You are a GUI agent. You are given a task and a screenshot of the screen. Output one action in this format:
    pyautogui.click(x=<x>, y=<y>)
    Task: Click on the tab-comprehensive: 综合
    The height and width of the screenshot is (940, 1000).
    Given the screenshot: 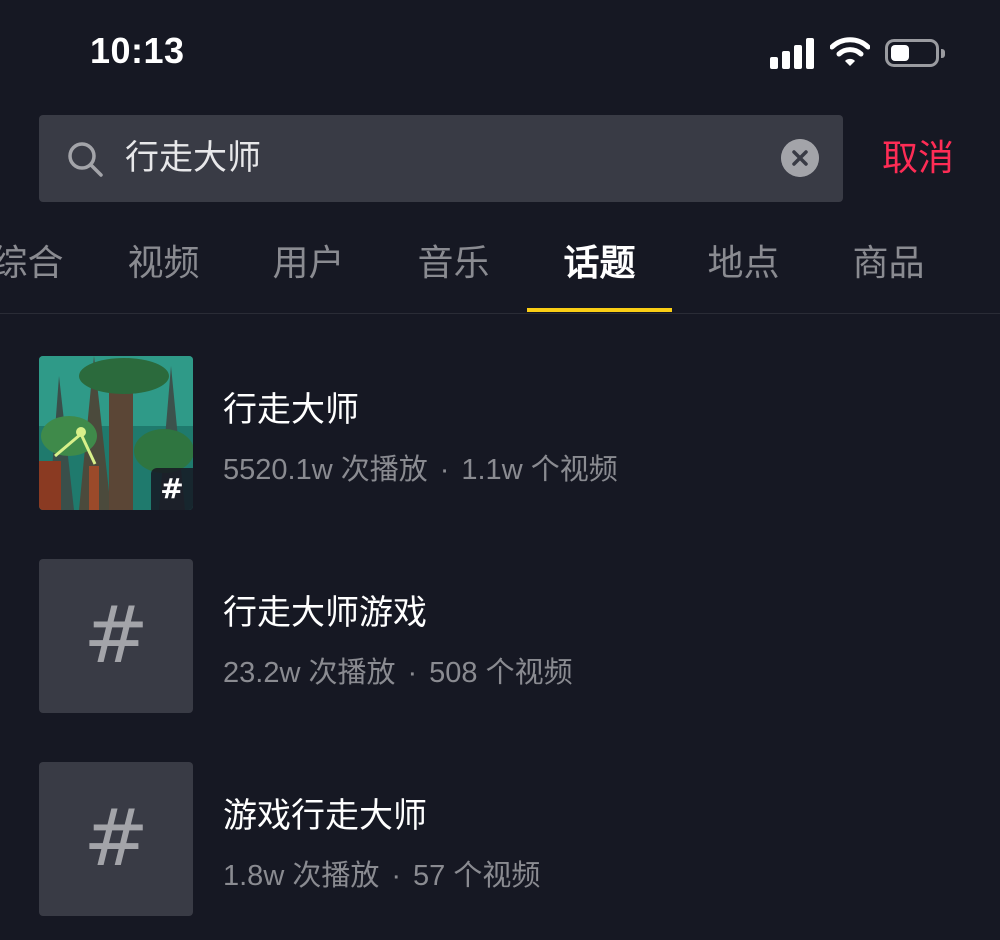 What is the action you would take?
    pyautogui.click(x=50, y=264)
    